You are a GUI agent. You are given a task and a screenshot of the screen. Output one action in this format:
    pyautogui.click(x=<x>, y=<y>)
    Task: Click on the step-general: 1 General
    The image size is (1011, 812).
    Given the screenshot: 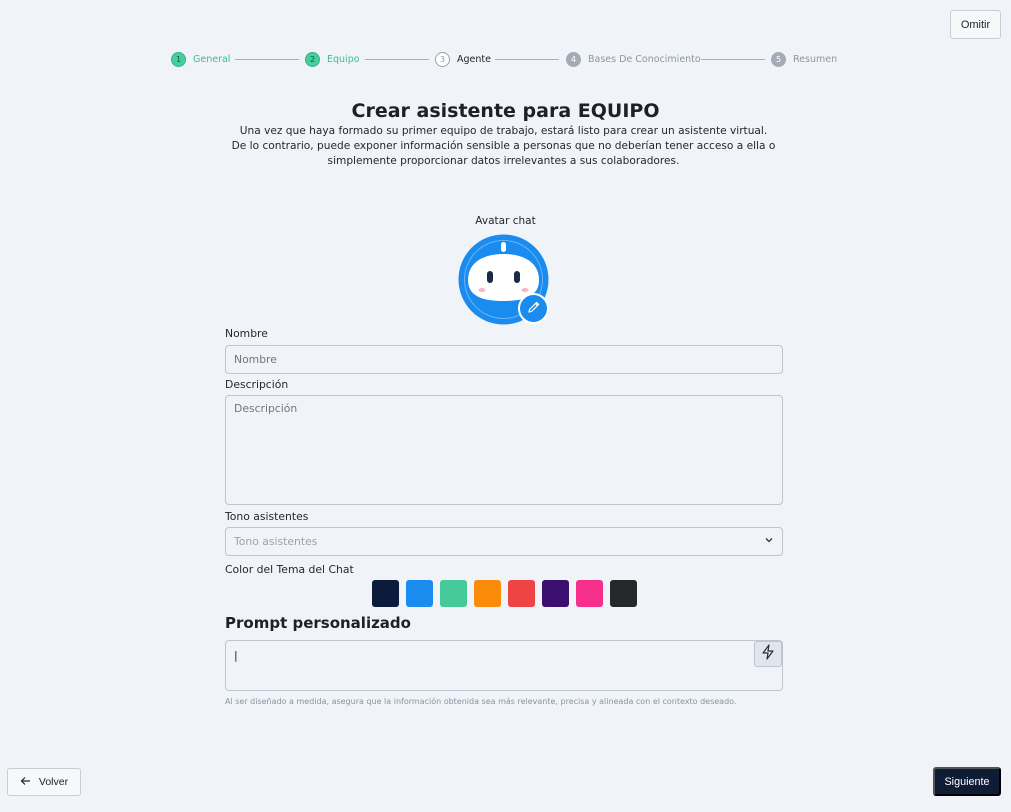 What is the action you would take?
    pyautogui.click(x=200, y=59)
    